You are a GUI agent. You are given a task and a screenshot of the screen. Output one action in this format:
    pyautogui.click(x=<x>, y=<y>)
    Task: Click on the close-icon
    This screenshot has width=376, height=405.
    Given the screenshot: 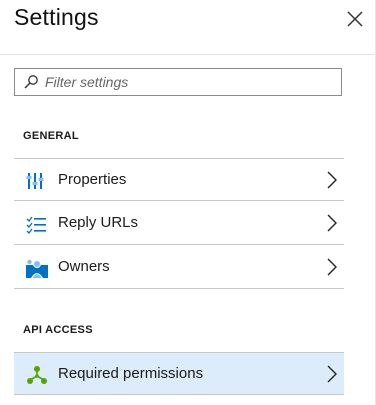 What is the action you would take?
    pyautogui.click(x=355, y=19)
    